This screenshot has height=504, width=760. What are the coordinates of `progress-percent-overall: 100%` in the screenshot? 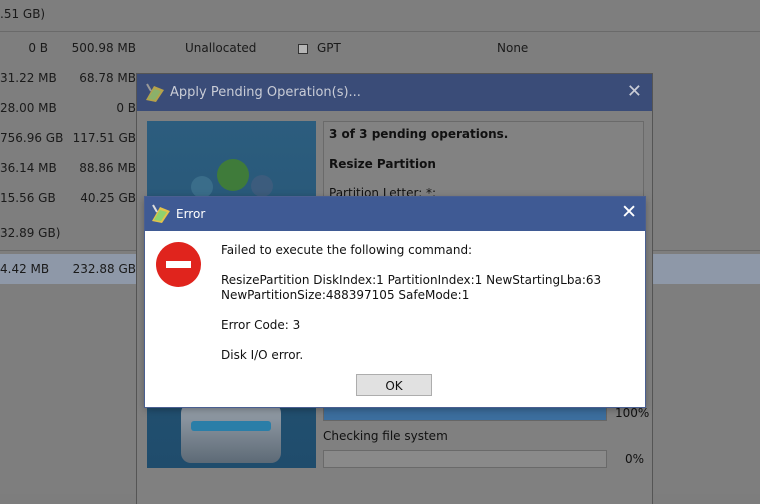 It's located at (632, 413).